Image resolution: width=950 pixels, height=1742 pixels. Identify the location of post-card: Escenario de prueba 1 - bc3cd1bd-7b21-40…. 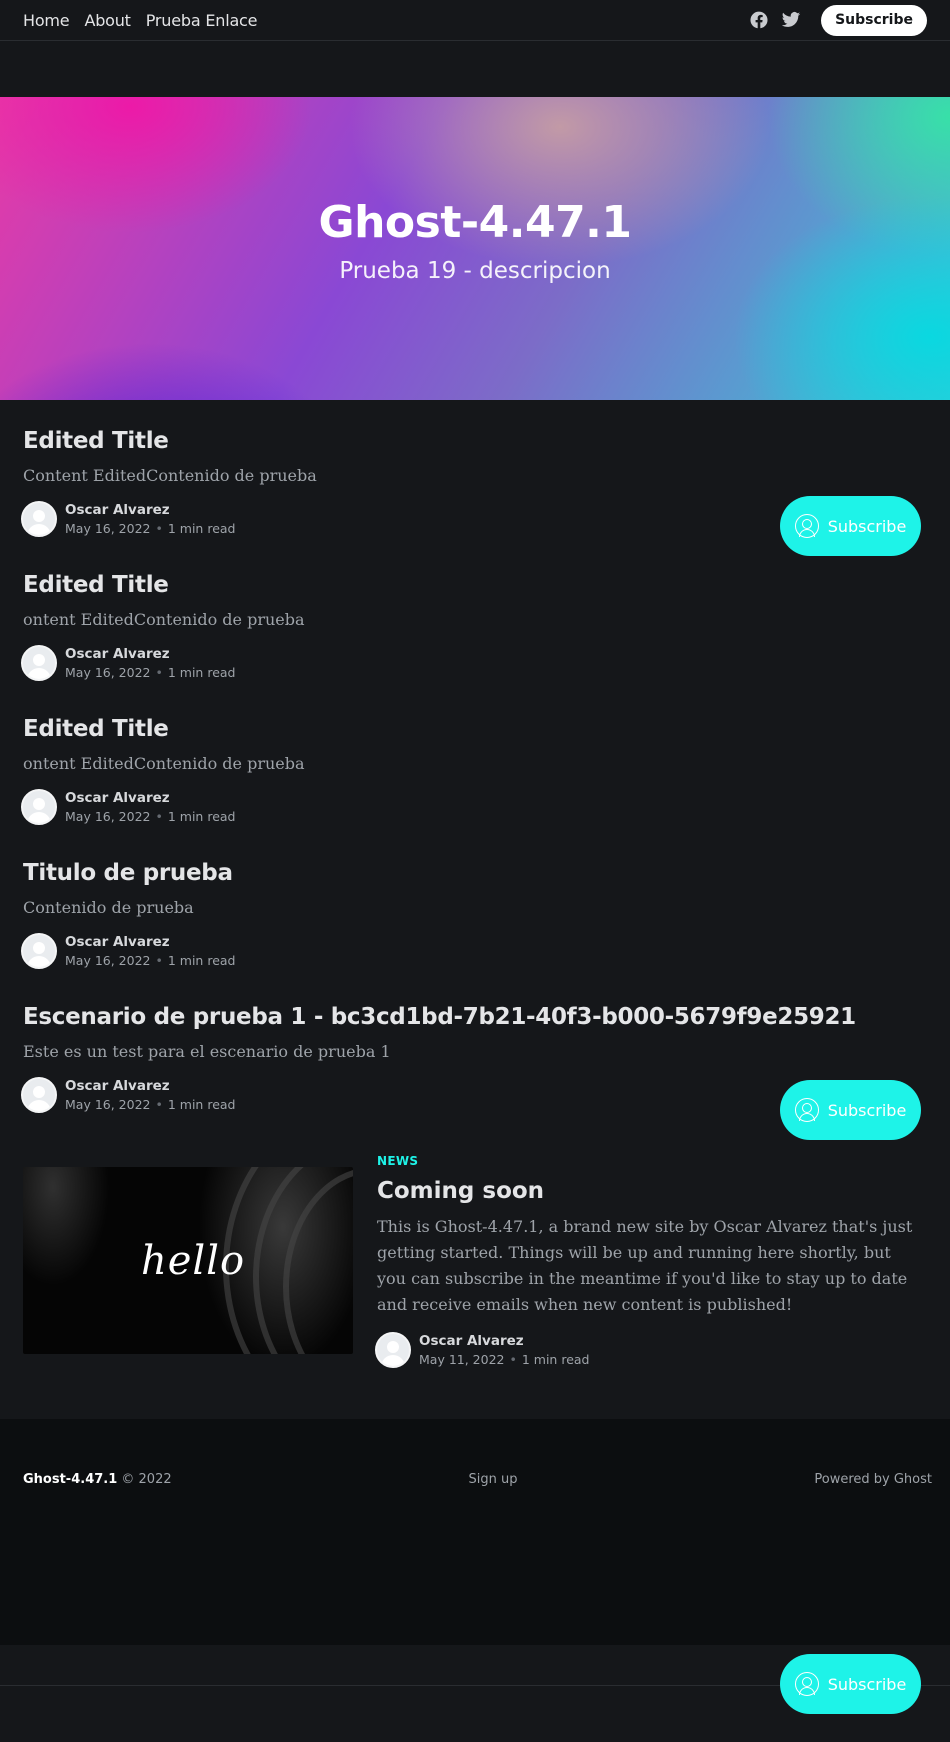
(462, 1058).